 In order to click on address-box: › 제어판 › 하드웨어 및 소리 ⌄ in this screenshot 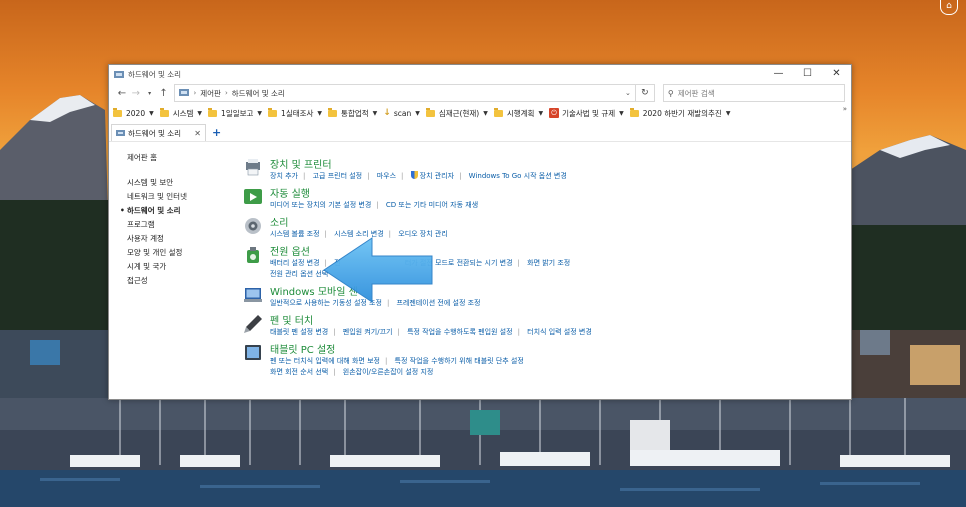, I will do `click(405, 93)`.